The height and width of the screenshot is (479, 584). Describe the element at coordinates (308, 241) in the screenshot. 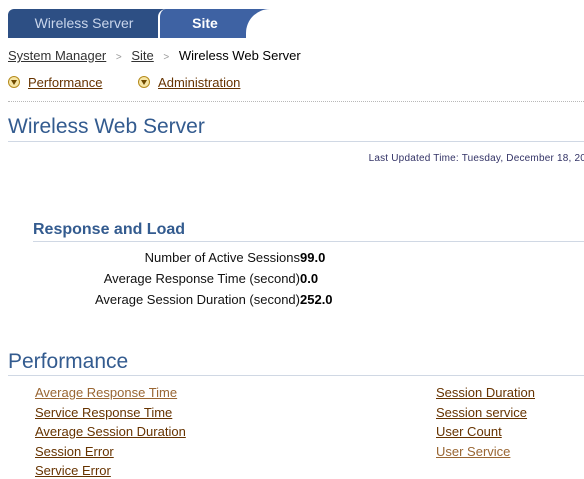

I see `response-load-divider` at that location.